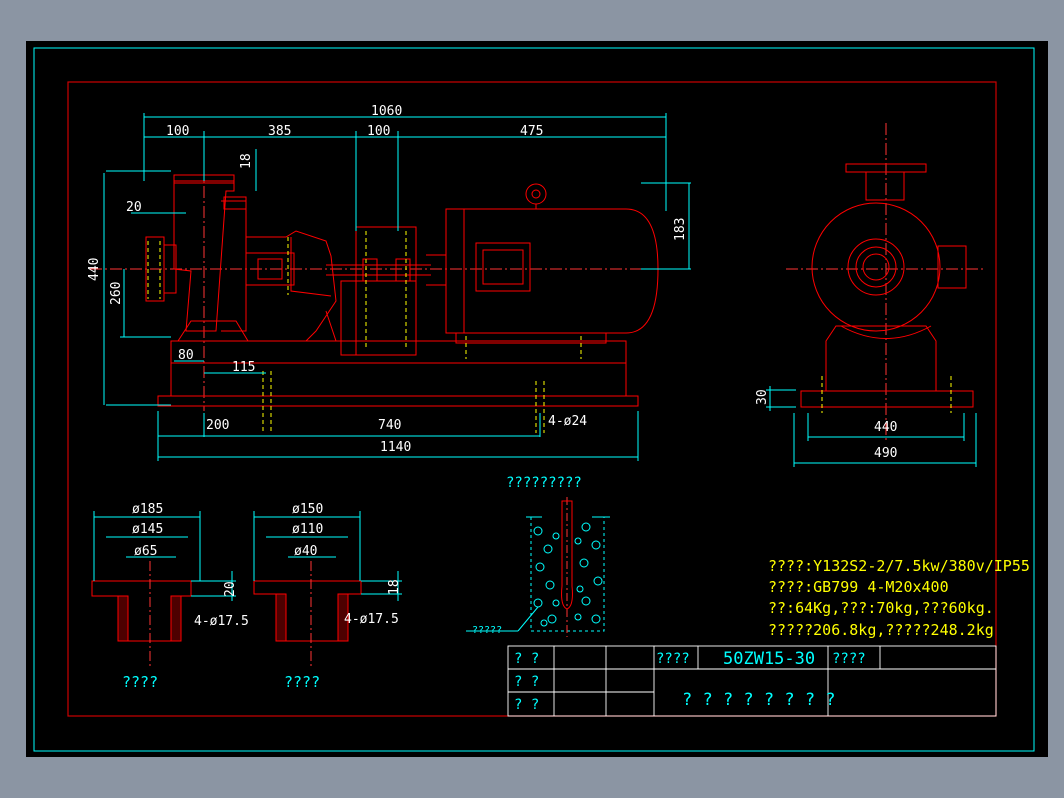  I want to click on lifting-eye, so click(536, 194).